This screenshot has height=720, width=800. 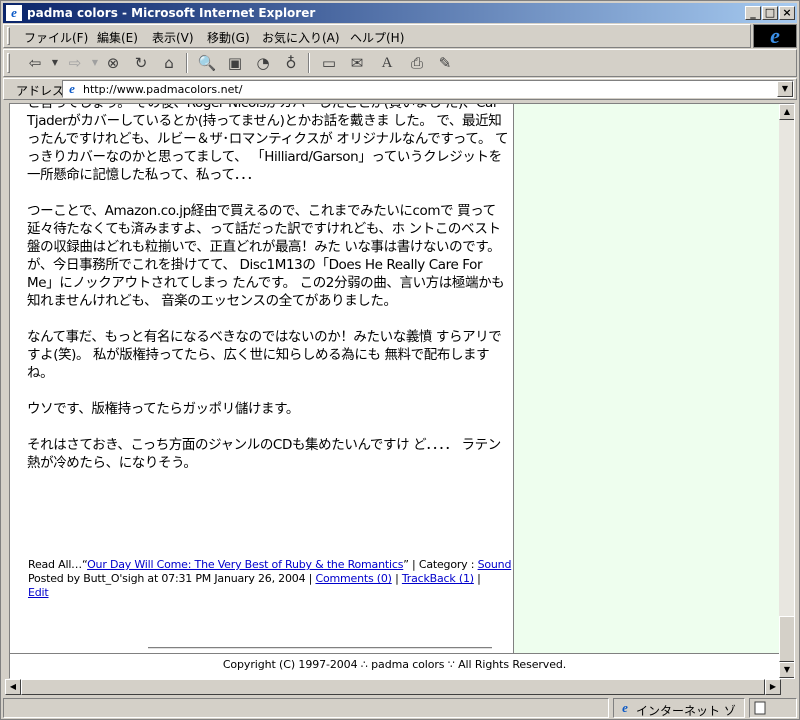 What do you see at coordinates (440, 564) in the screenshot?
I see `category-prefix: ” | Category :` at bounding box center [440, 564].